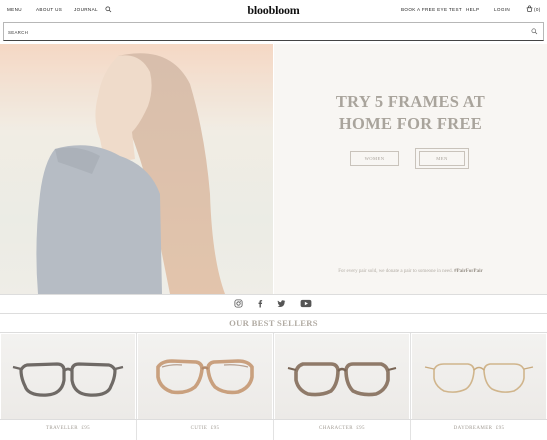  I want to click on product-name: DAYDREAMER, so click(473, 428).